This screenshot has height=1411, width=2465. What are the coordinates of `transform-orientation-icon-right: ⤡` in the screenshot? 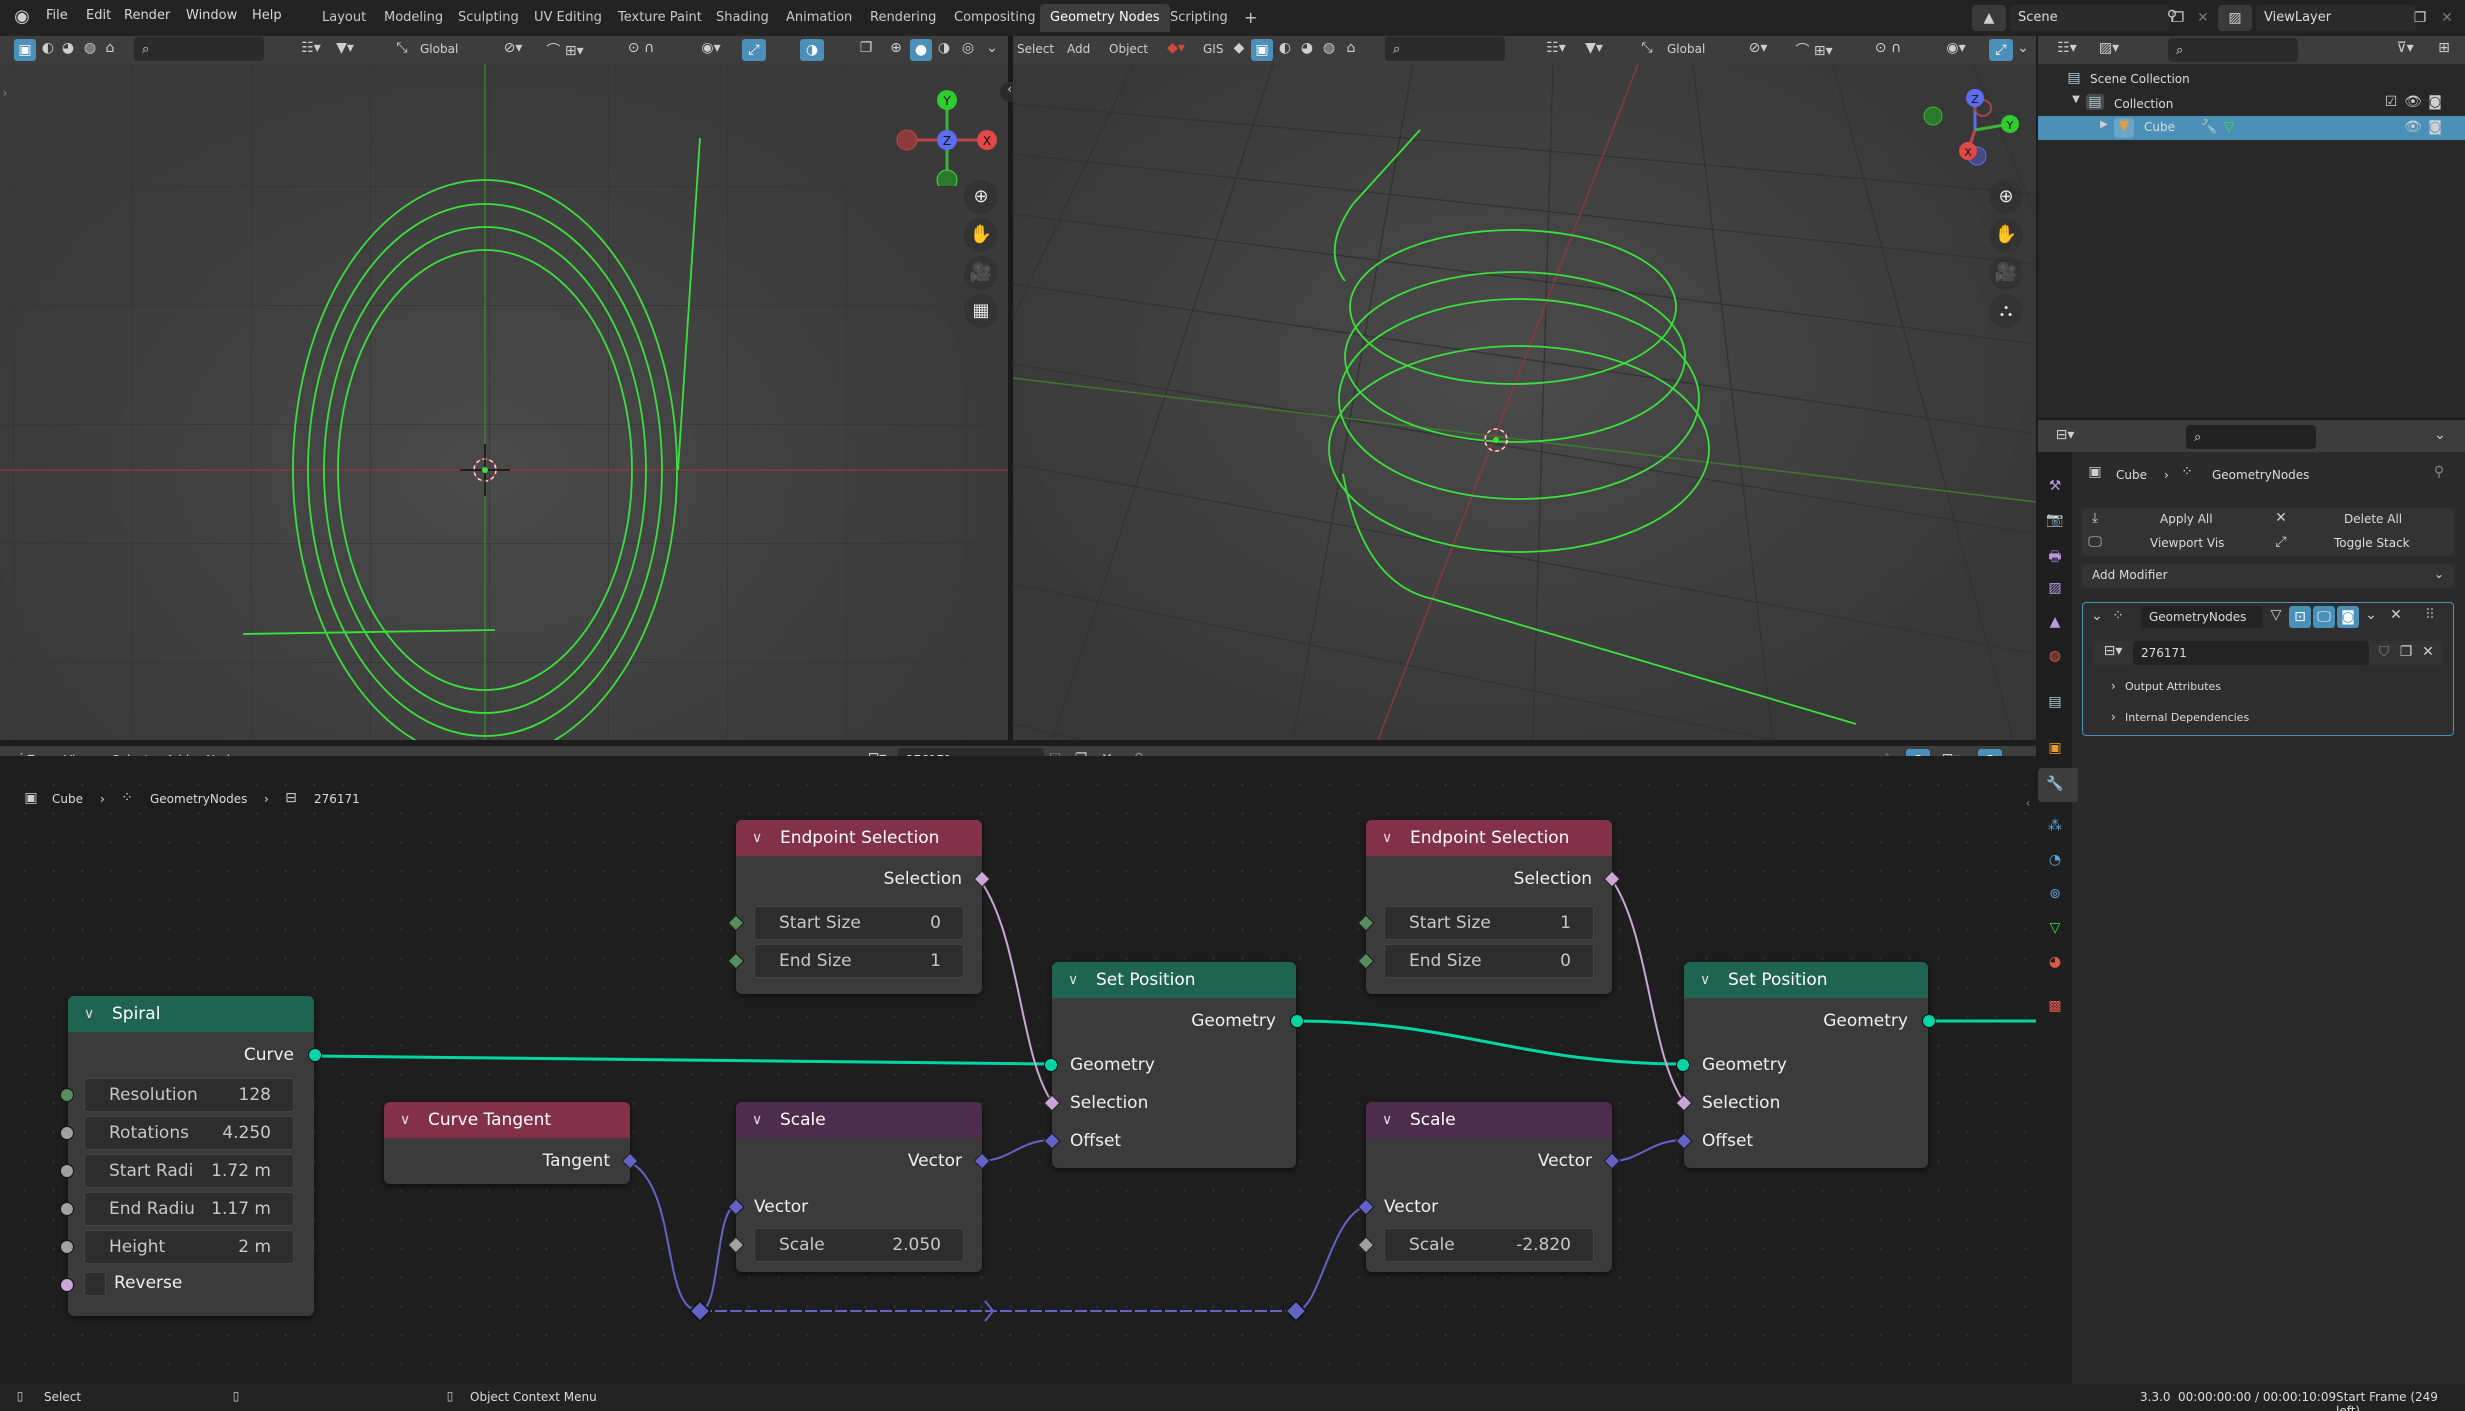 It's located at (1647, 48).